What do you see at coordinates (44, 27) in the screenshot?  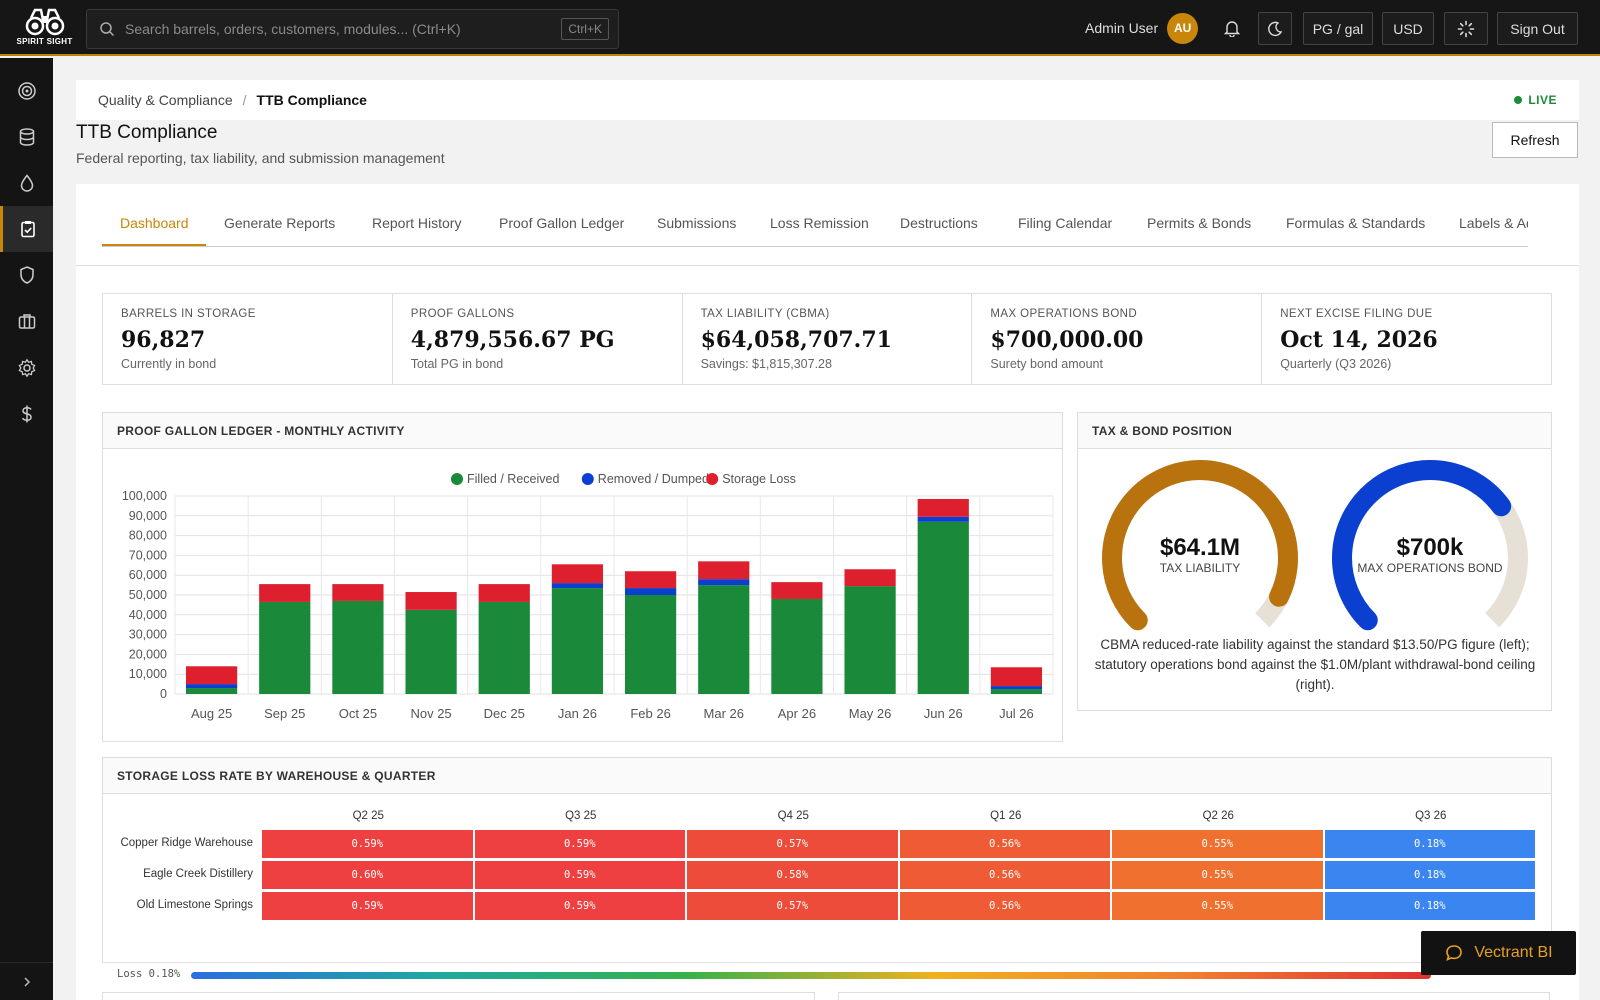 I see `spirit-sight-logo: SPIRIT SIGHT` at bounding box center [44, 27].